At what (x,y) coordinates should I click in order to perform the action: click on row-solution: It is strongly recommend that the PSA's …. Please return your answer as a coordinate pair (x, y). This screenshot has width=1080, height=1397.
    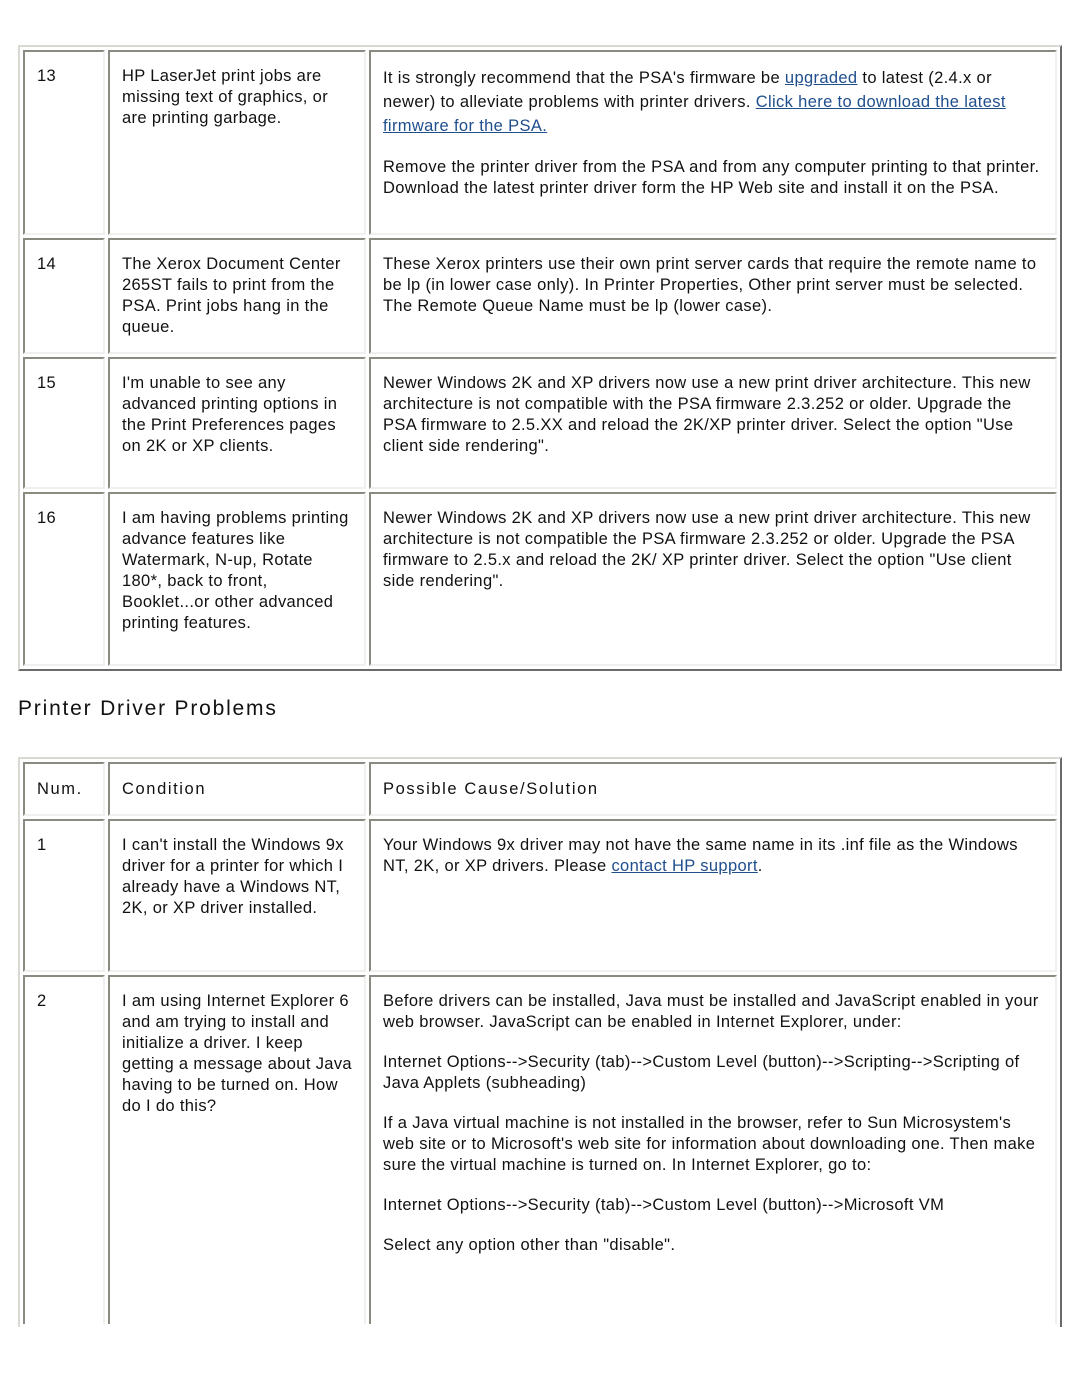
    Looking at the image, I should click on (713, 142).